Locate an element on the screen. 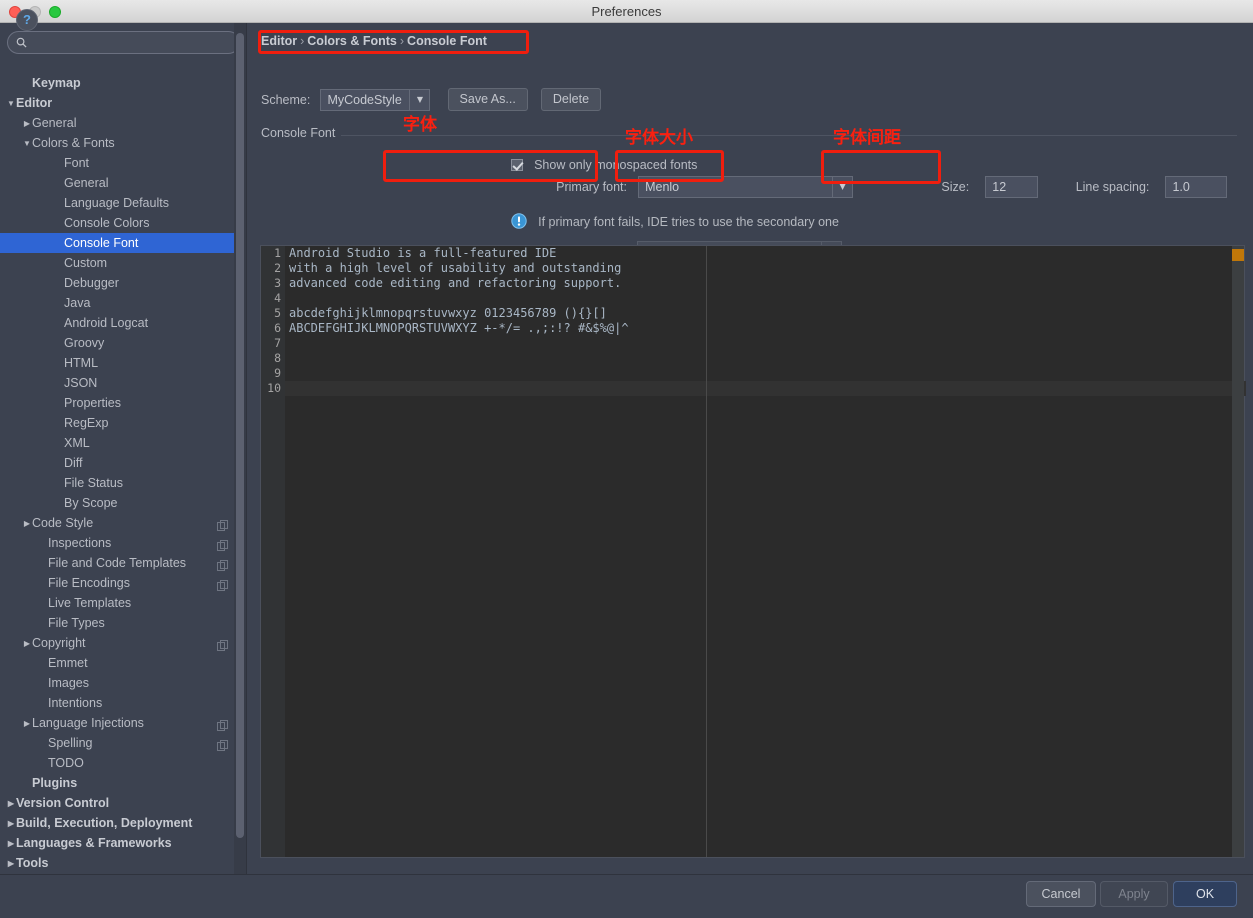 The height and width of the screenshot is (918, 1253). sidebar-item-emmet: Emmet is located at coordinates (120, 663).